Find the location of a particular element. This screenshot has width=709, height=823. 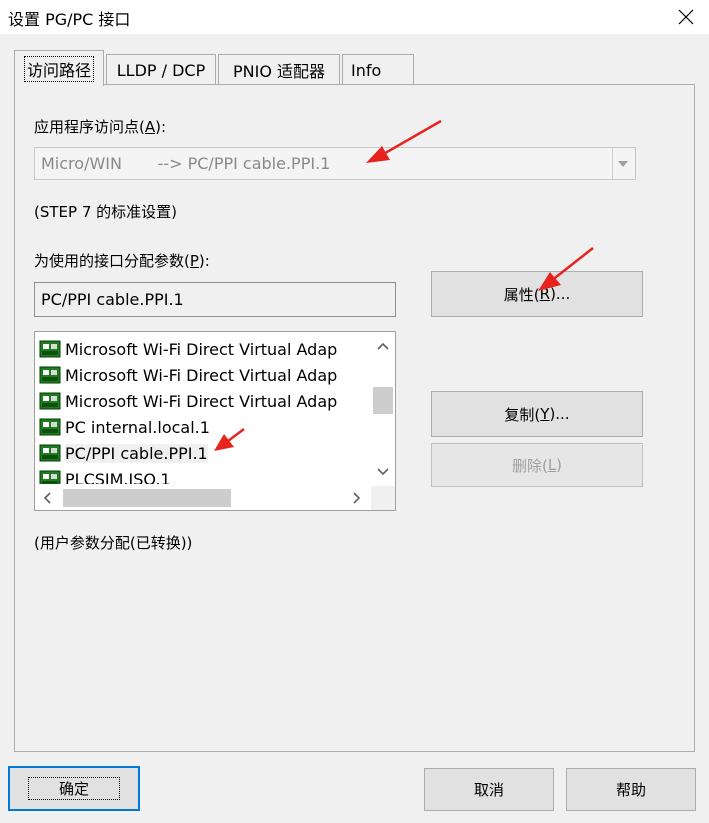

tab-lldp-dcp: LLDP / DCP is located at coordinates (161, 69).